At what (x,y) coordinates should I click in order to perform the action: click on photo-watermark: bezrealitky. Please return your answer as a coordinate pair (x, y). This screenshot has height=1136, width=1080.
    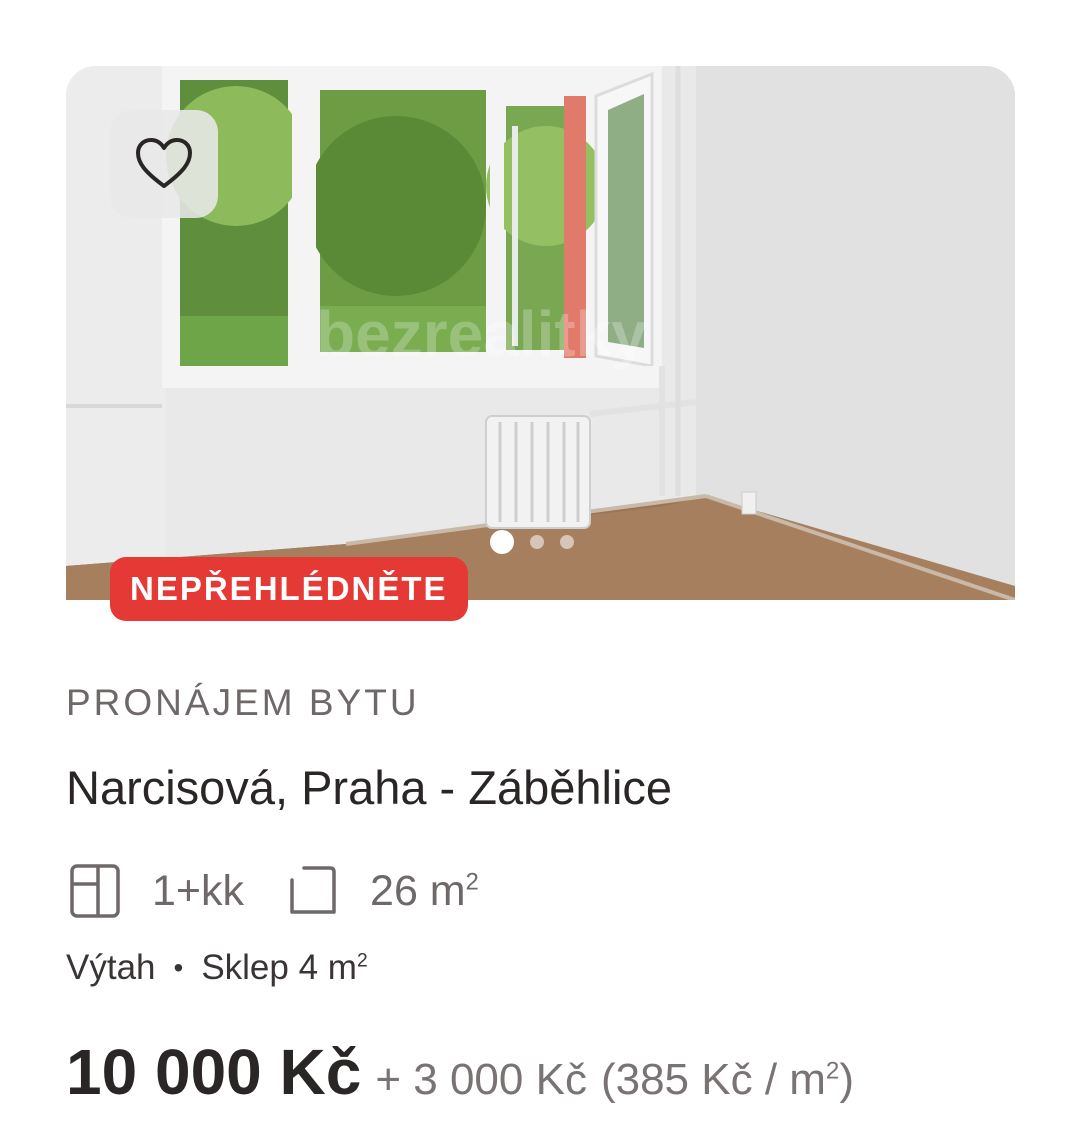
    Looking at the image, I should click on (481, 334).